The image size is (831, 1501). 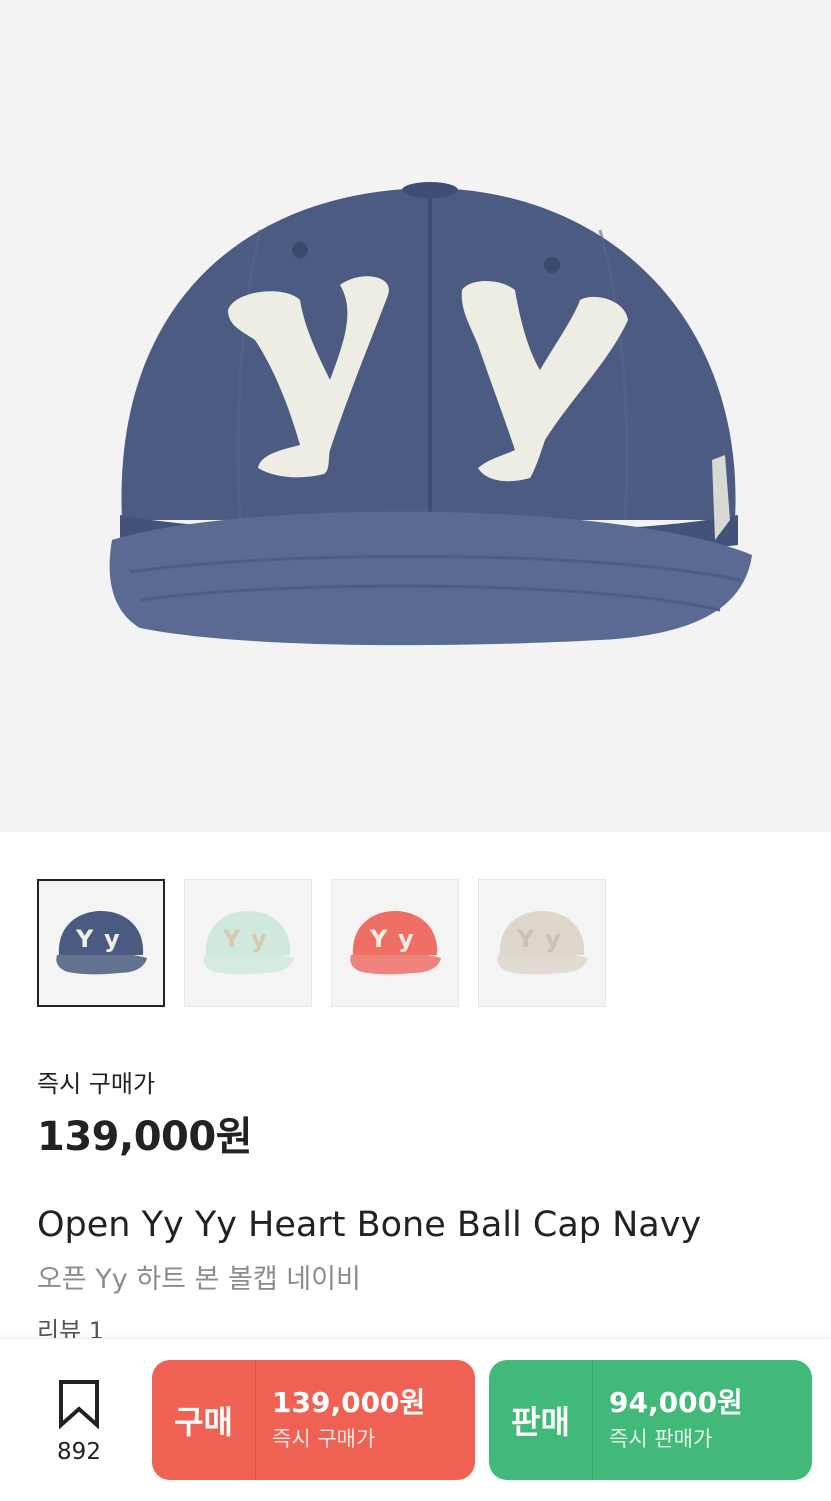 I want to click on product-name-en: Open Yy Yy Heart Bone Ball Cap Navy, so click(x=369, y=1225).